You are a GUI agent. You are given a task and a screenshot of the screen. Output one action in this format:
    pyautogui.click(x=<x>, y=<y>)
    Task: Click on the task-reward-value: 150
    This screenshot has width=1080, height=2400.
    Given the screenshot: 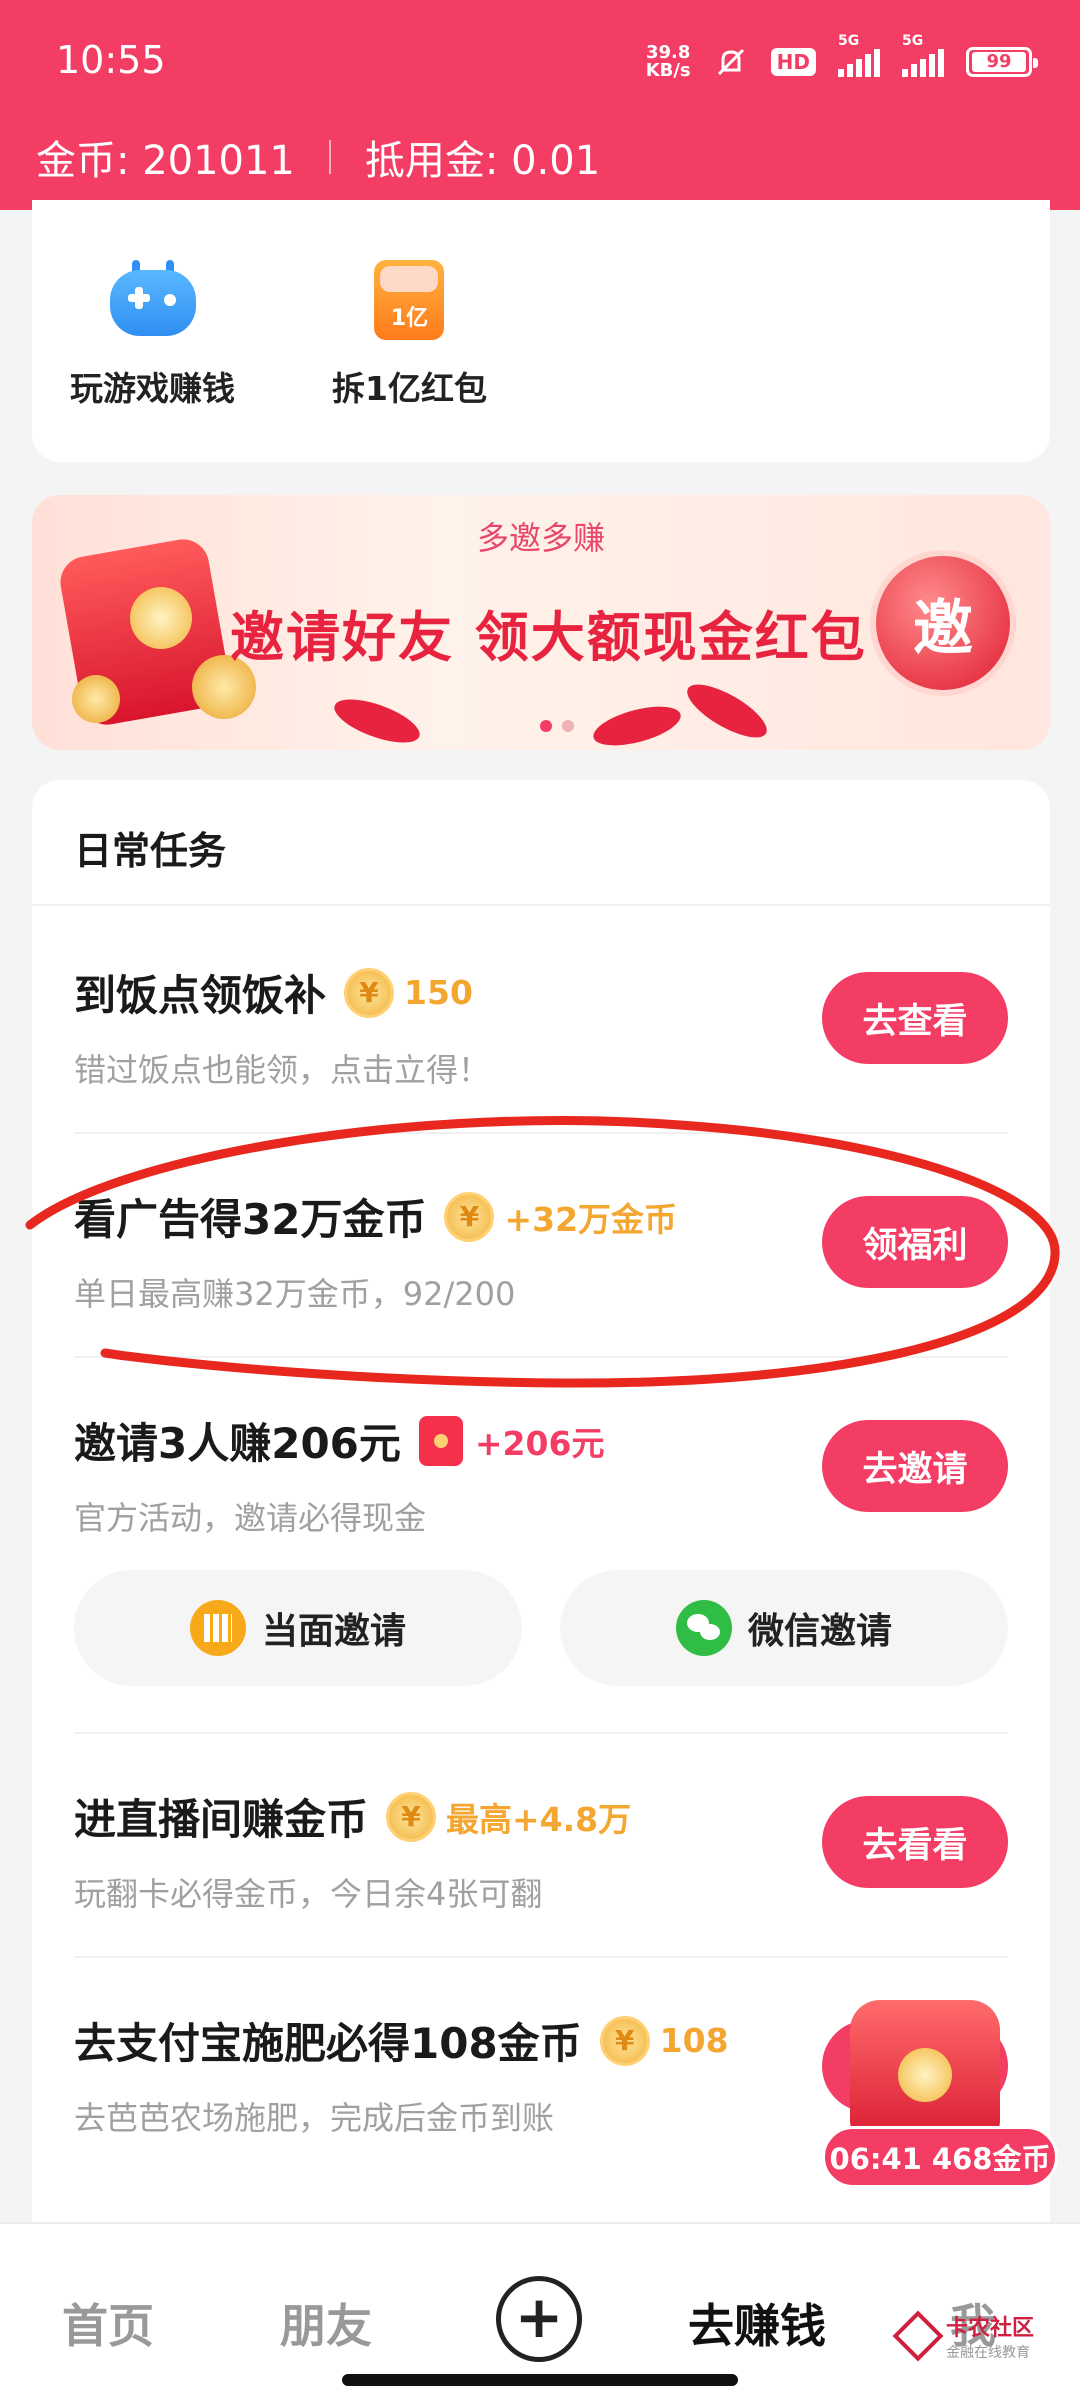 What is the action you would take?
    pyautogui.click(x=438, y=992)
    